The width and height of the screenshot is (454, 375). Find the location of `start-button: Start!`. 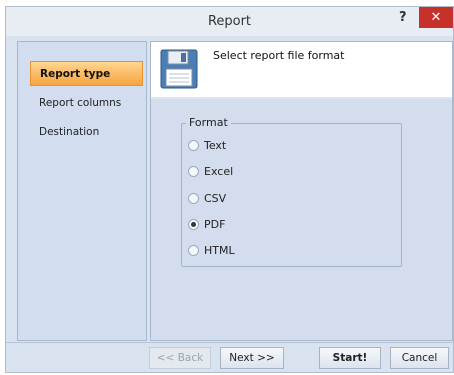

start-button: Start! is located at coordinates (350, 358).